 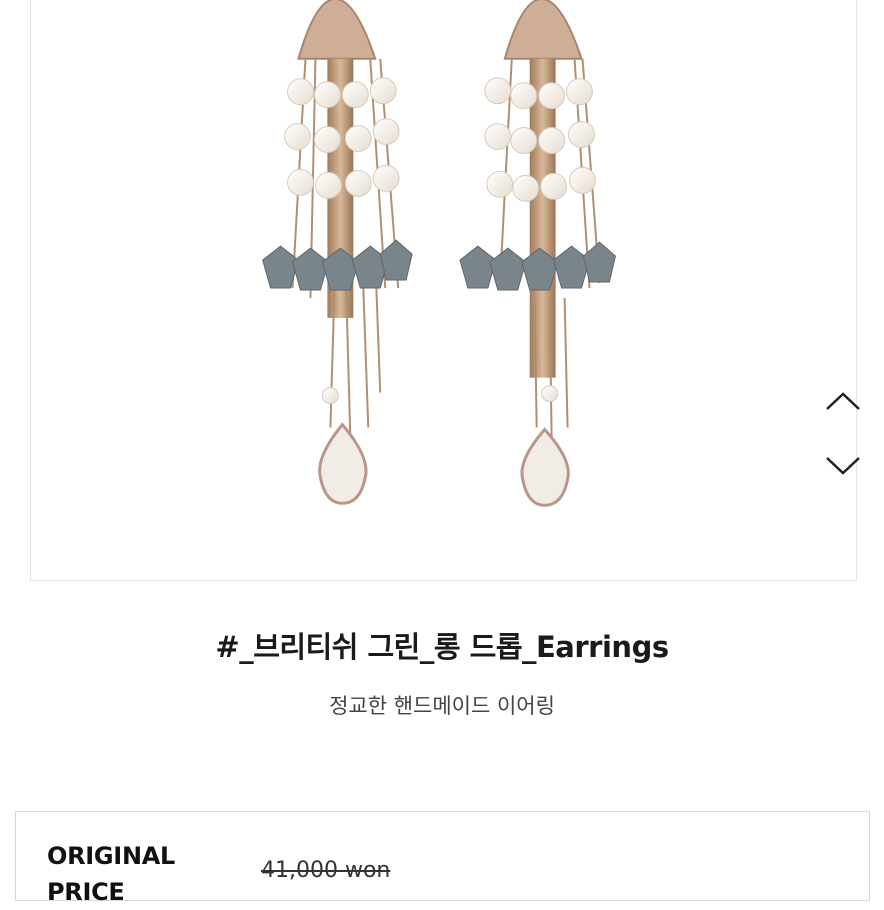 What do you see at coordinates (442, 706) in the screenshot?
I see `product-subtitle: 정교한 핸드메이드 이어링` at bounding box center [442, 706].